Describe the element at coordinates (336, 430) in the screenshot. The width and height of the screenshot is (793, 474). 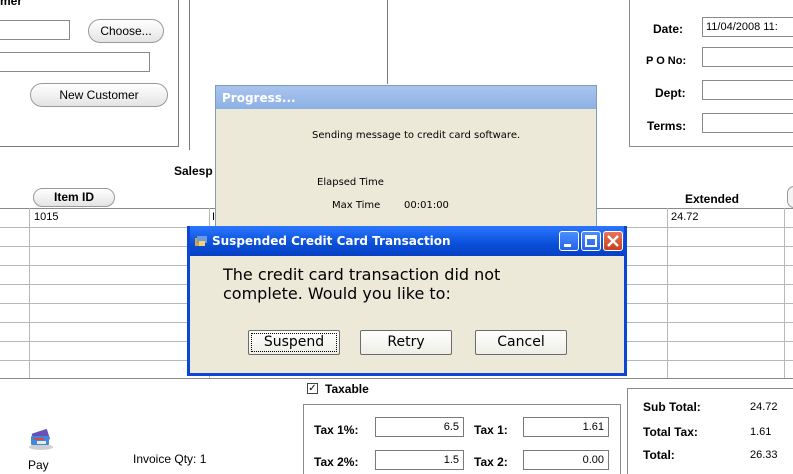
I see `tax1-percent-label: Tax 1%:` at that location.